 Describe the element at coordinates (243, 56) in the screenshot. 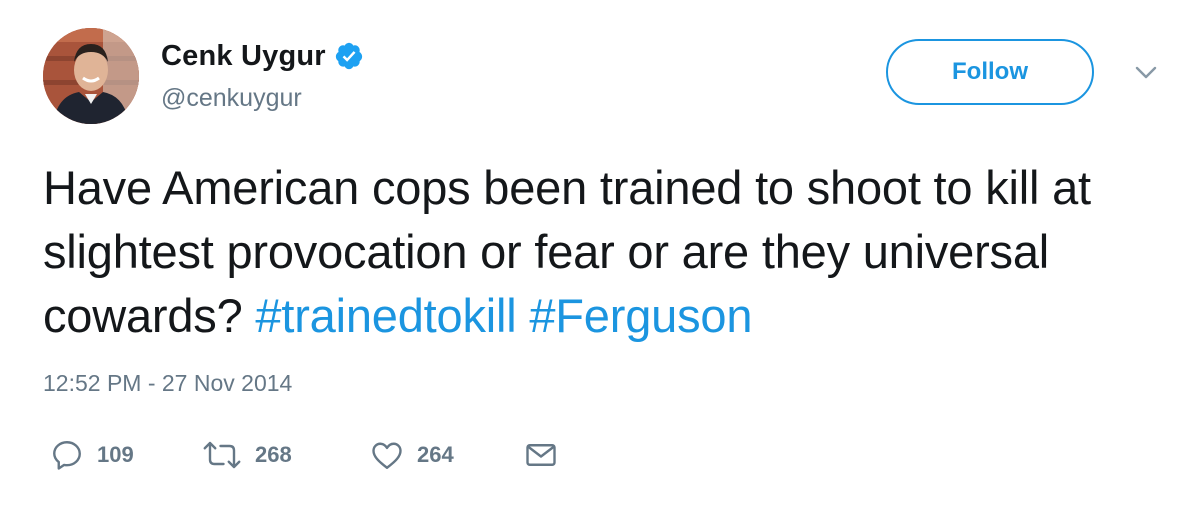

I see `author-display-name: Cenk Uygur` at that location.